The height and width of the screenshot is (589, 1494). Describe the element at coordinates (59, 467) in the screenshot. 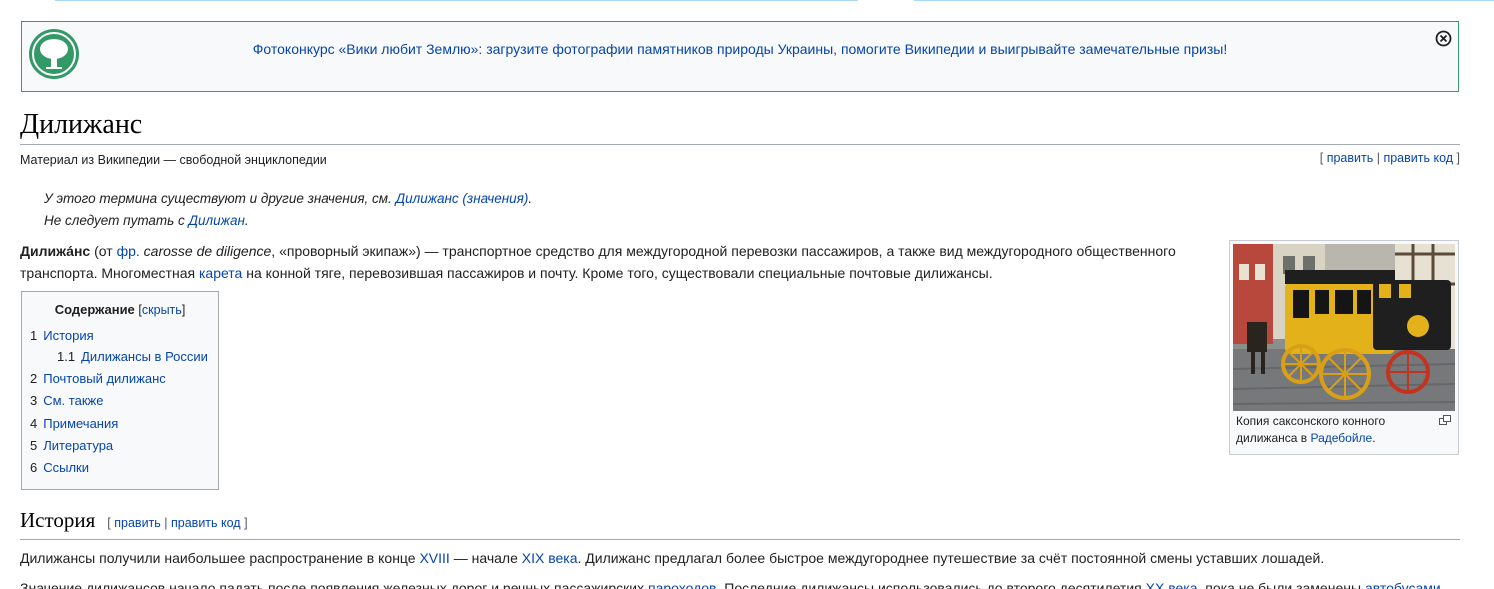

I see `toc-item-links: 6 Ссылки` at that location.